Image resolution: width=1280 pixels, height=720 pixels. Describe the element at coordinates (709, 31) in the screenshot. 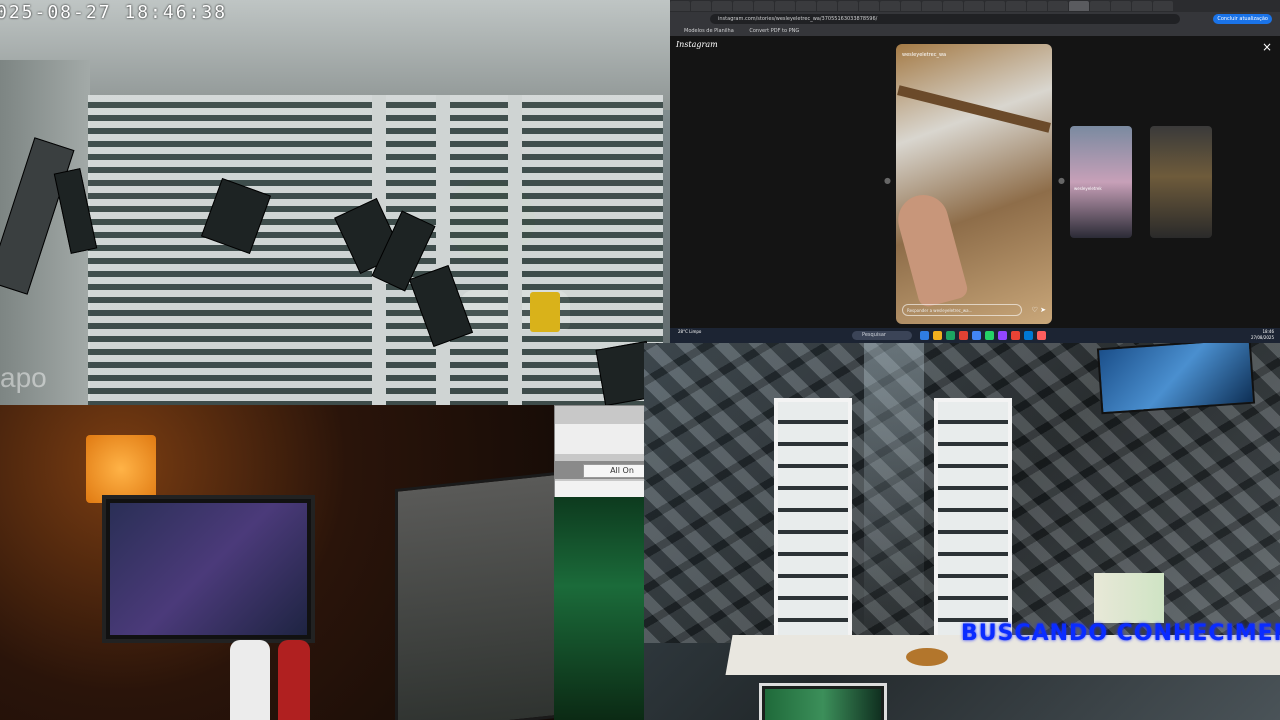

I see `bookmark-item: Modelos de Planilha` at that location.